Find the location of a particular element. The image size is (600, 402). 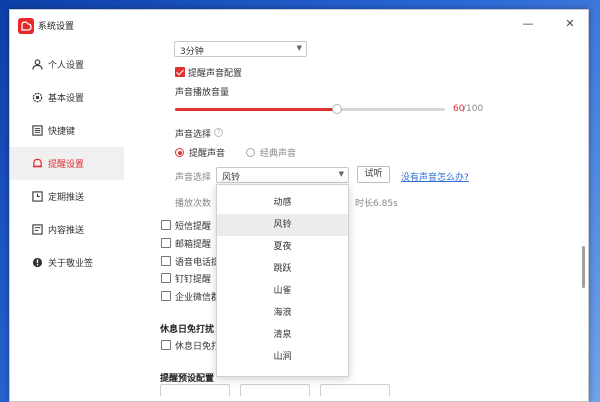

sidebar-item-reminder: 提醒设置 is located at coordinates (67, 163).